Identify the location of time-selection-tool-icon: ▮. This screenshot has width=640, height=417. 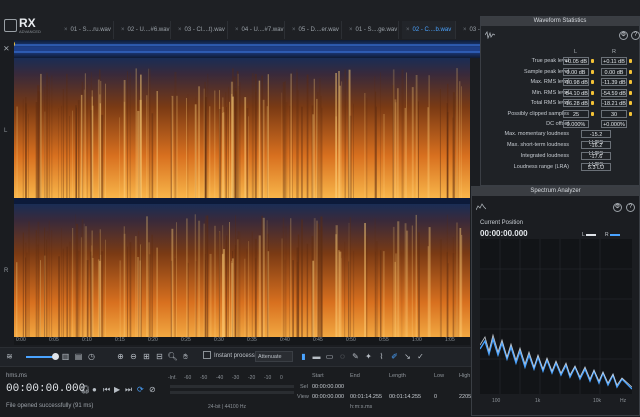
(303, 356).